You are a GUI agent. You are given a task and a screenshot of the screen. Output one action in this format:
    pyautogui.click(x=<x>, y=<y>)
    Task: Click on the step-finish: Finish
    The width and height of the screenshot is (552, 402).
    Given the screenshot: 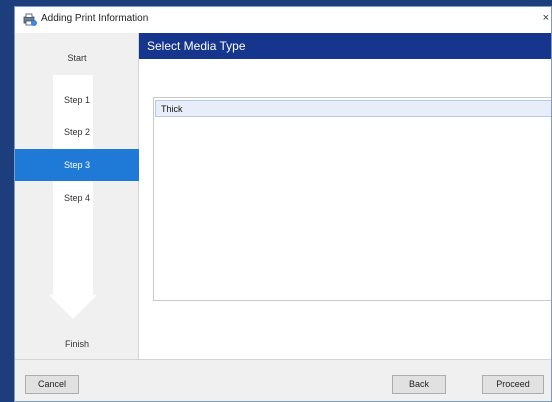 What is the action you would take?
    pyautogui.click(x=76, y=344)
    